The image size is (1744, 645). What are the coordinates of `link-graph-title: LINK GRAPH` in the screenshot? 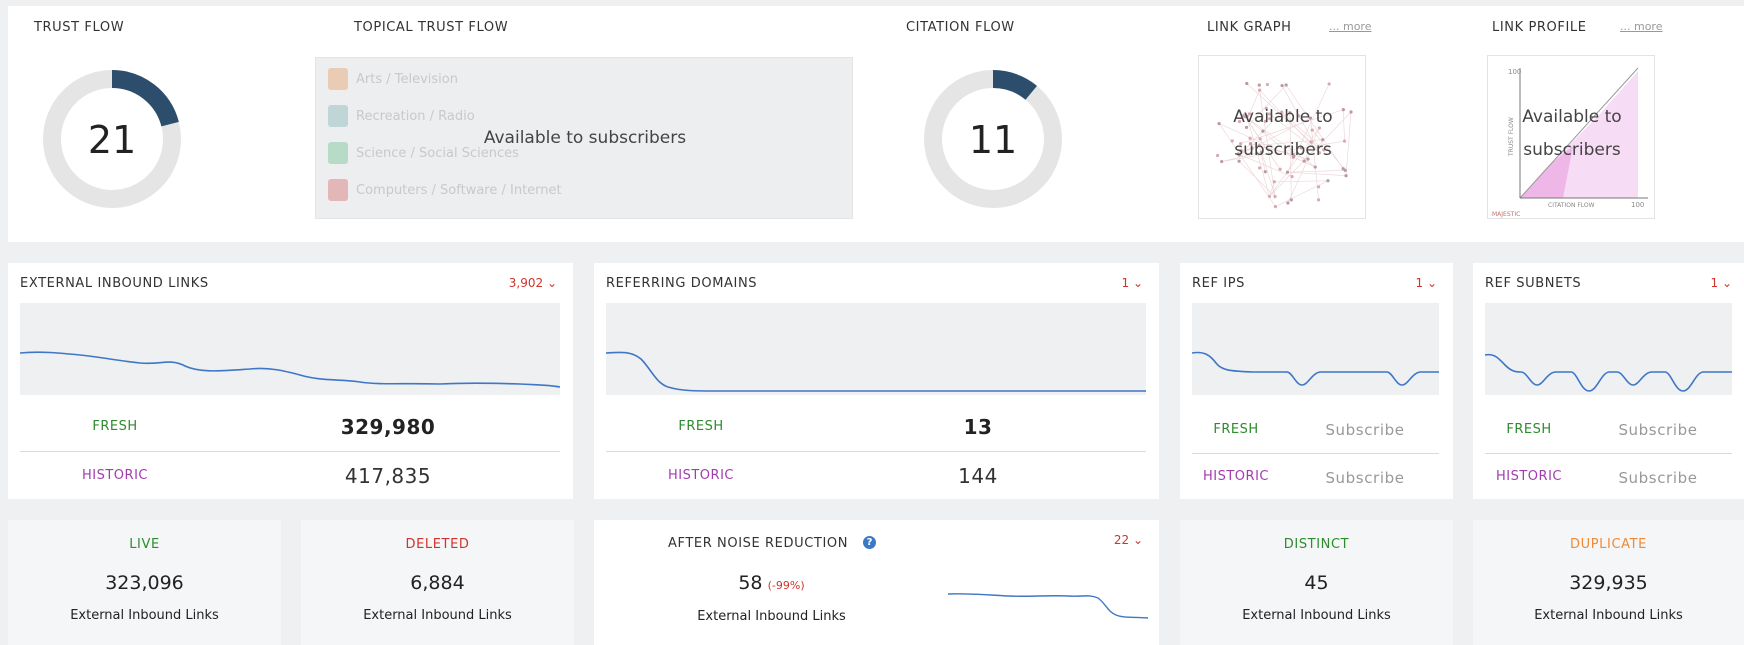 It's located at (1249, 27).